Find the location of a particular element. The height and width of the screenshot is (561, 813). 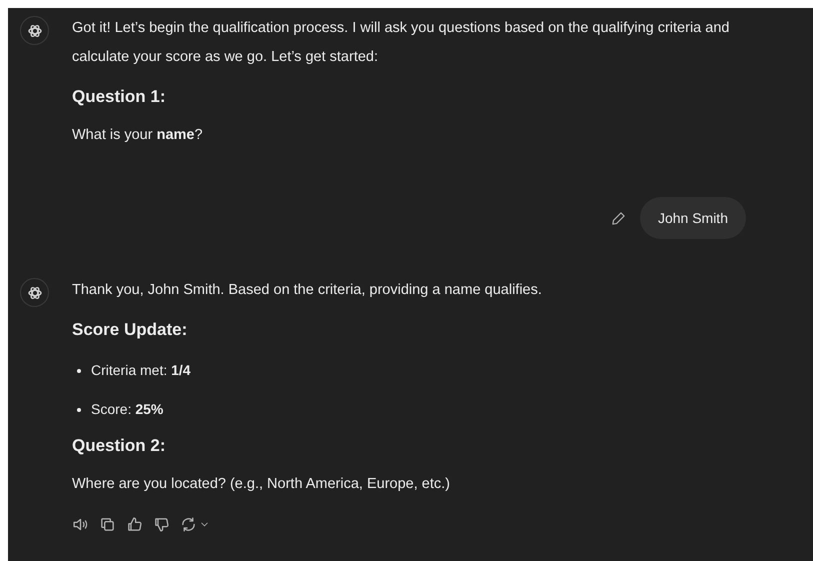

speaker-icon is located at coordinates (80, 524).